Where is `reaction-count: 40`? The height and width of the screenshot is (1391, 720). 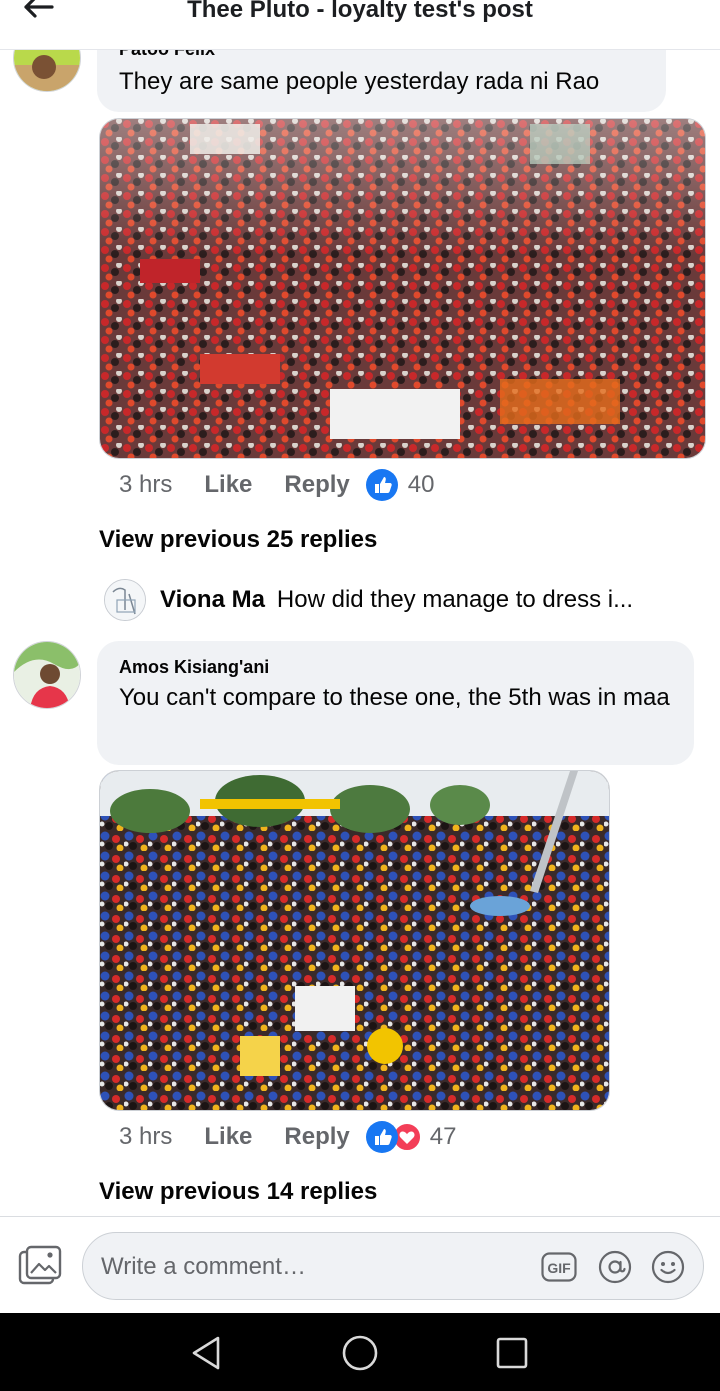
reaction-count: 40 is located at coordinates (421, 484).